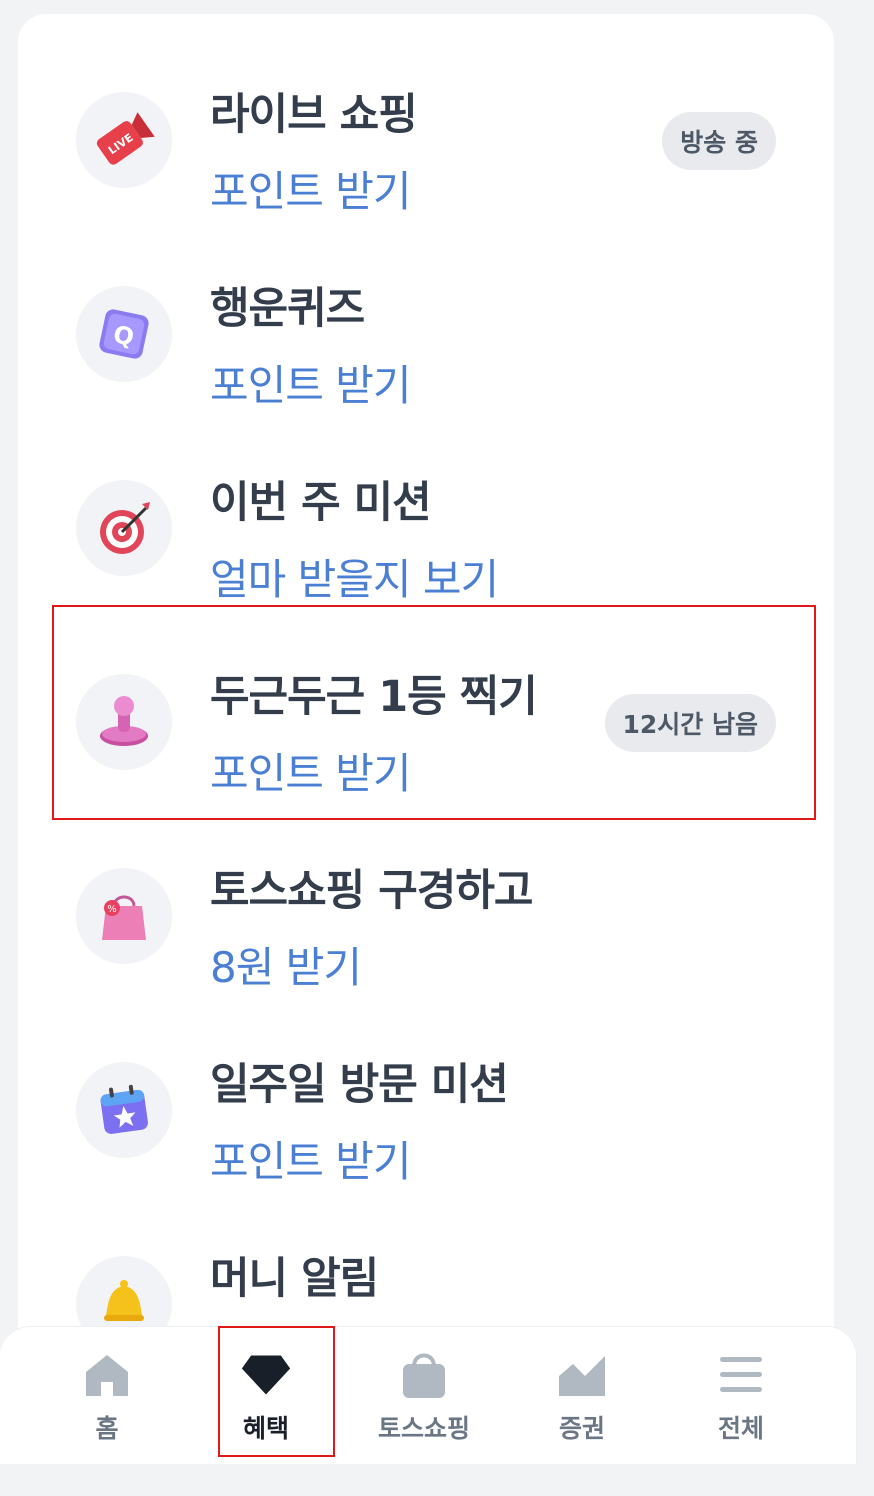 This screenshot has width=874, height=1496. Describe the element at coordinates (371, 891) in the screenshot. I see `item-title: 토스쇼핑 구경하고` at that location.